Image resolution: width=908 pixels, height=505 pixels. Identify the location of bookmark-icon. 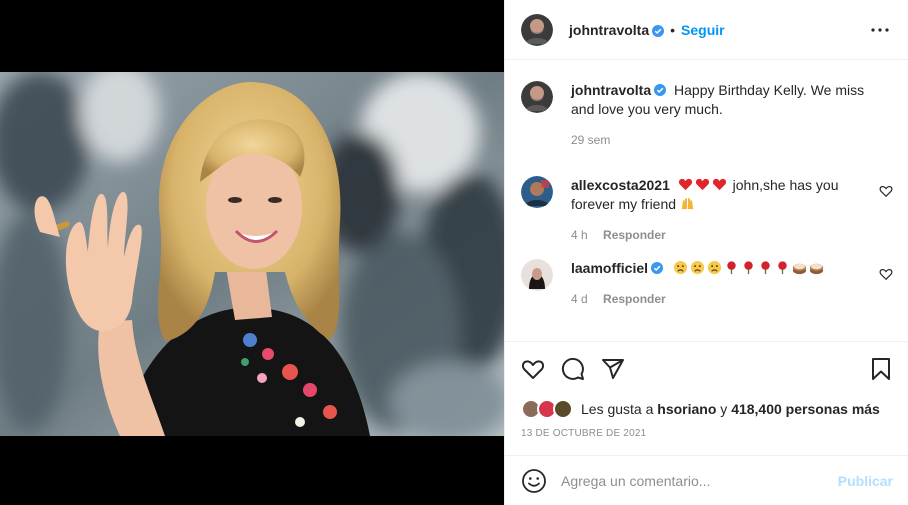
(881, 369).